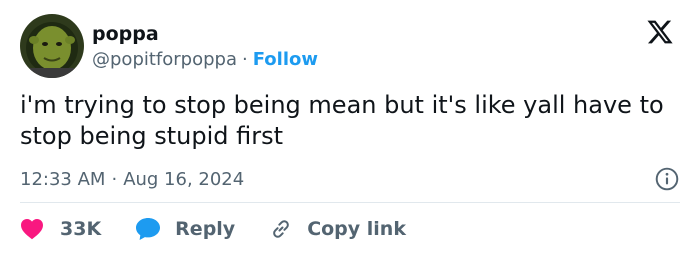  Describe the element at coordinates (660, 32) in the screenshot. I see `x-logo-icon` at that location.